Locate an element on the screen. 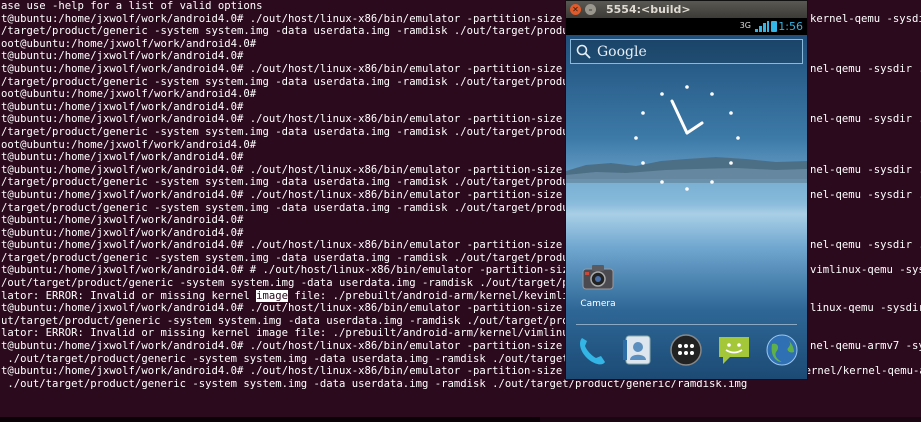  android-status-bar: 3G 1:56 is located at coordinates (686, 26).